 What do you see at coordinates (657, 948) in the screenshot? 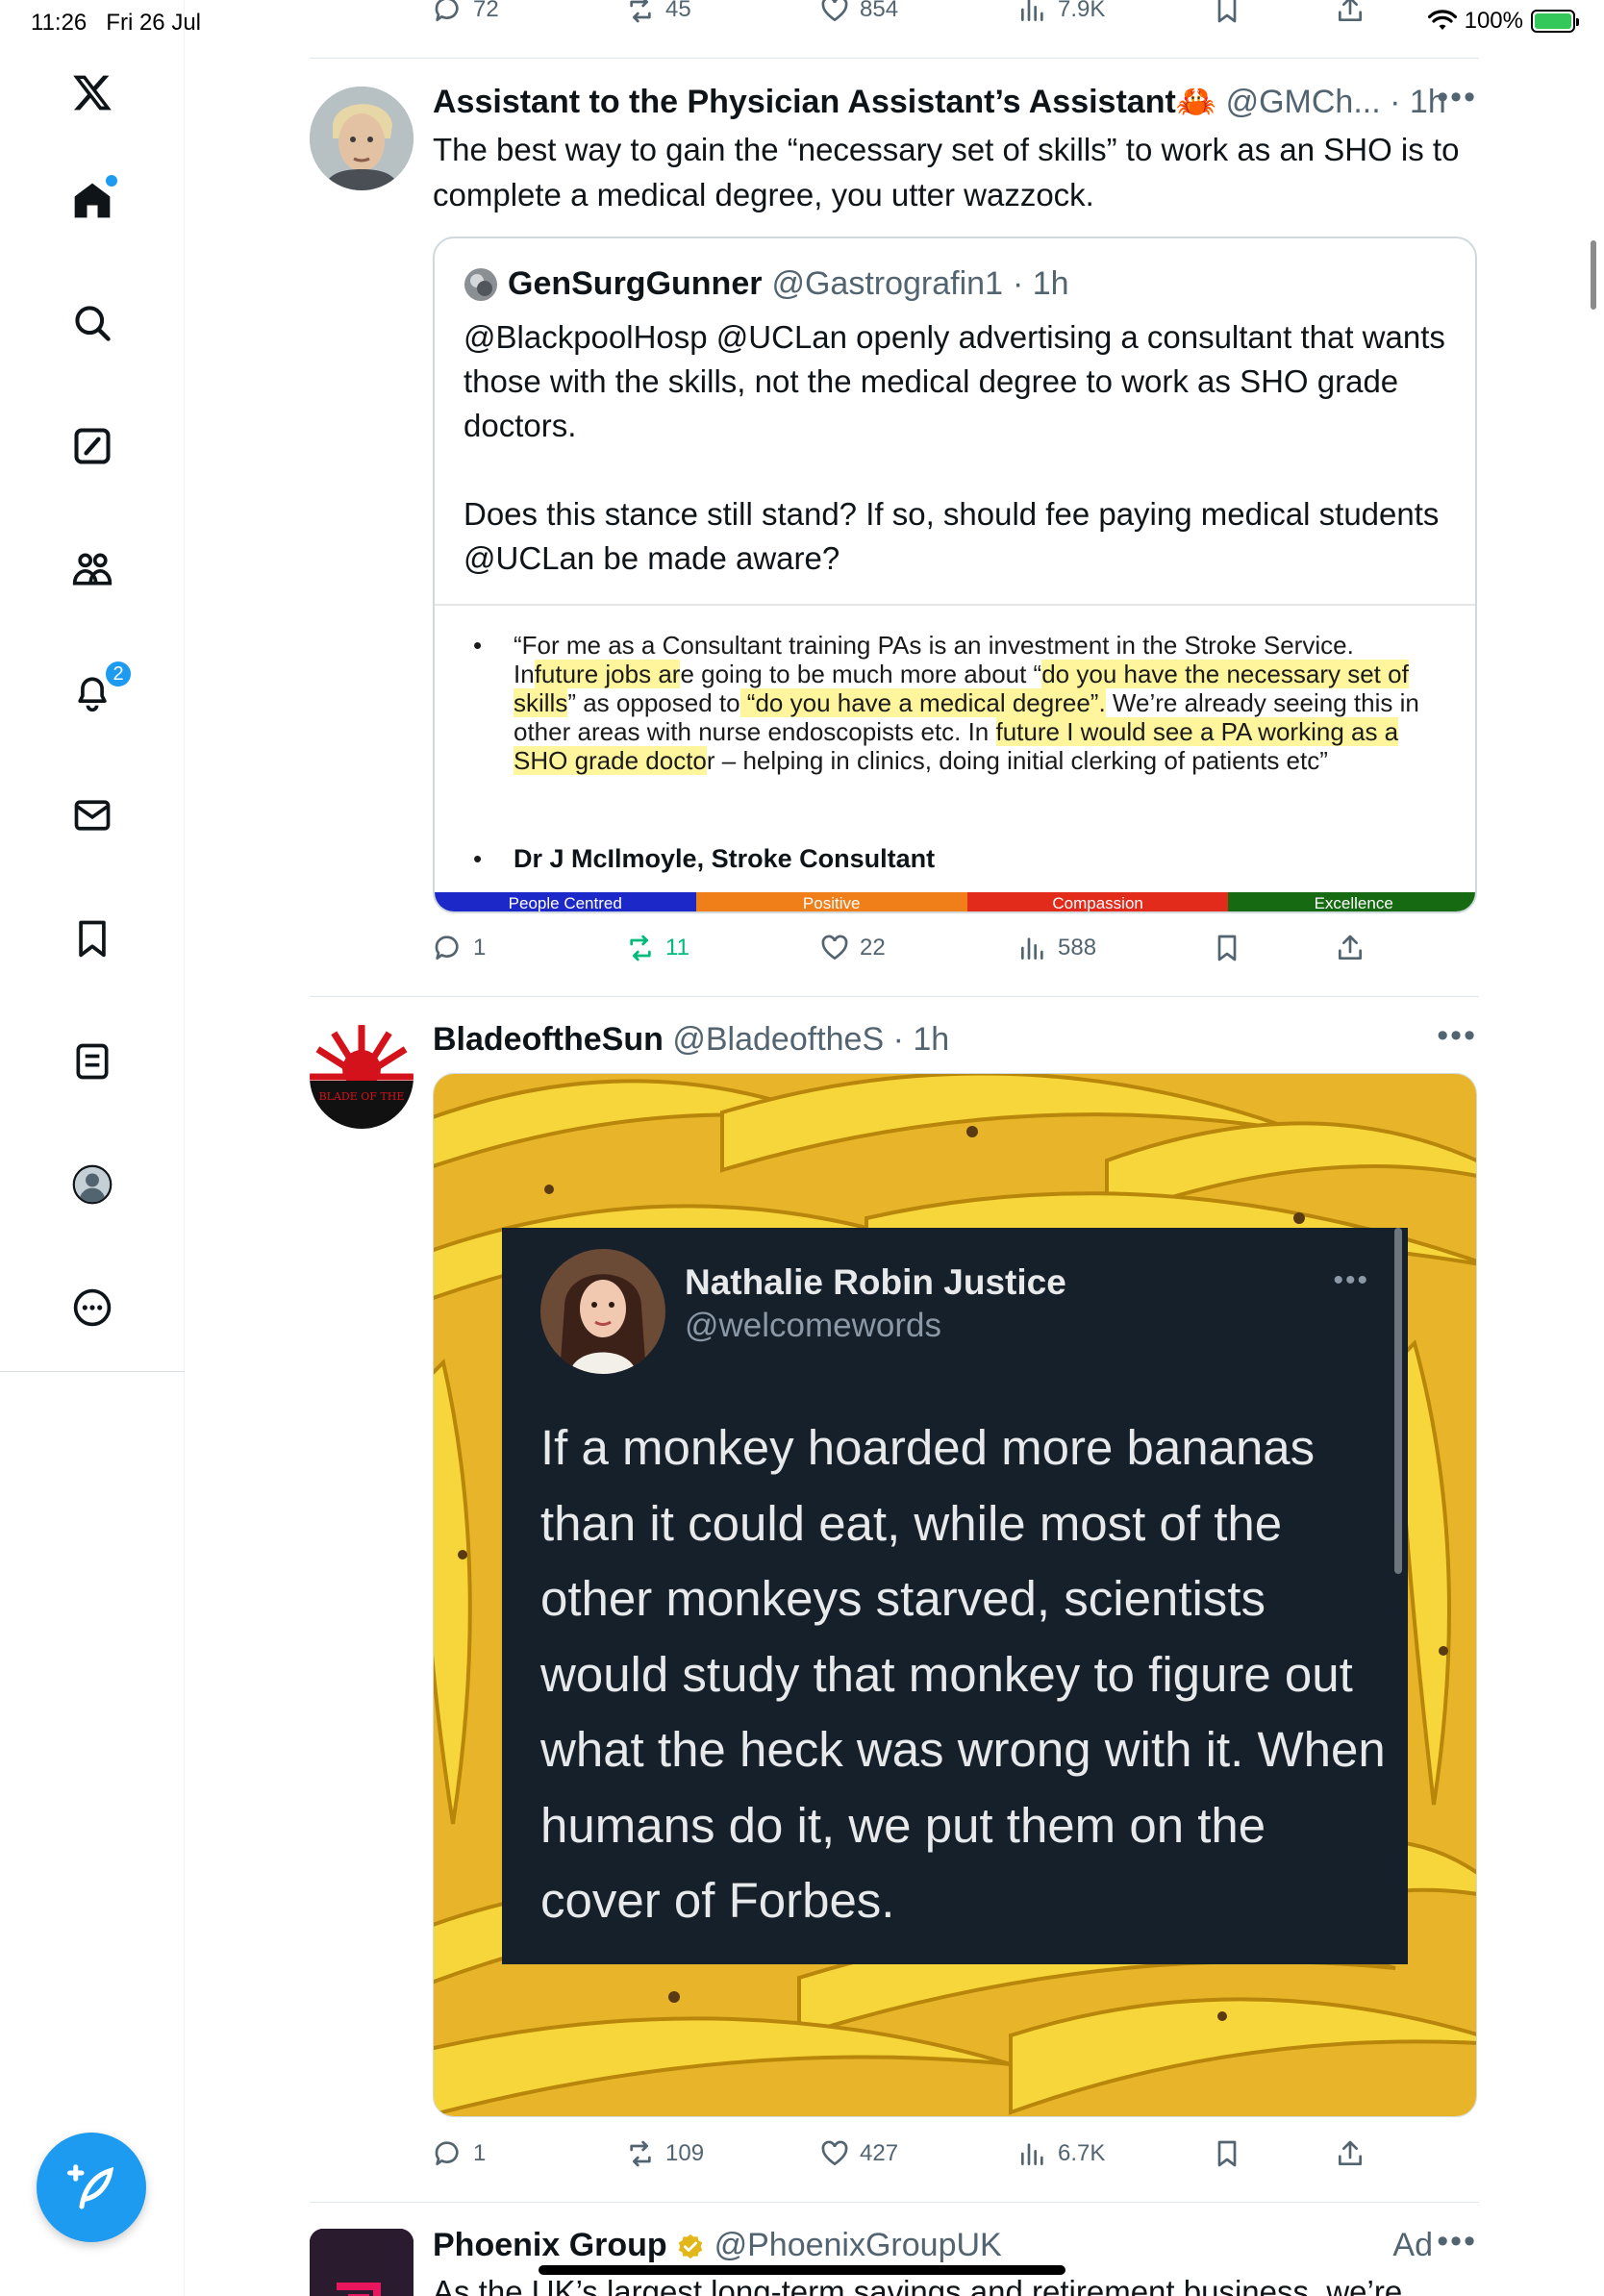
I see `repost-button: 11` at bounding box center [657, 948].